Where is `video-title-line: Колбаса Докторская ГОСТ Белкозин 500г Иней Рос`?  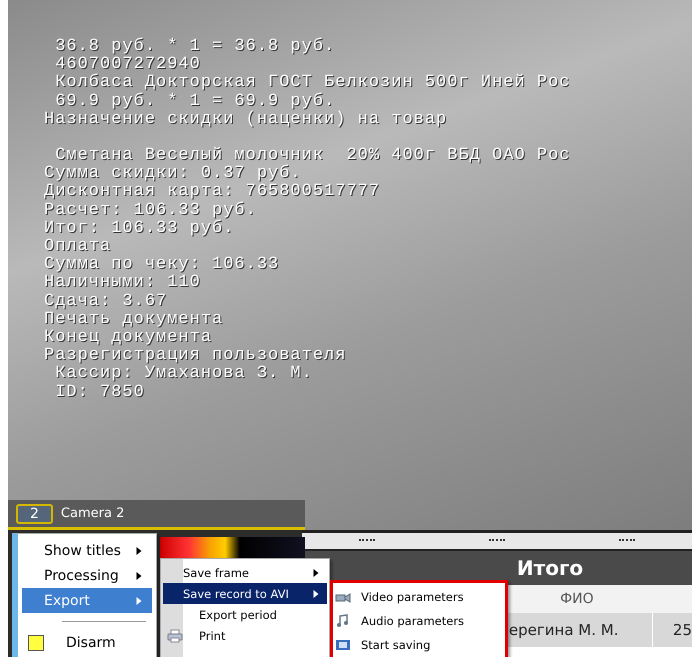 video-title-line: Колбаса Докторская ГОСТ Белкозин 500г Иней Рос is located at coordinates (313, 83).